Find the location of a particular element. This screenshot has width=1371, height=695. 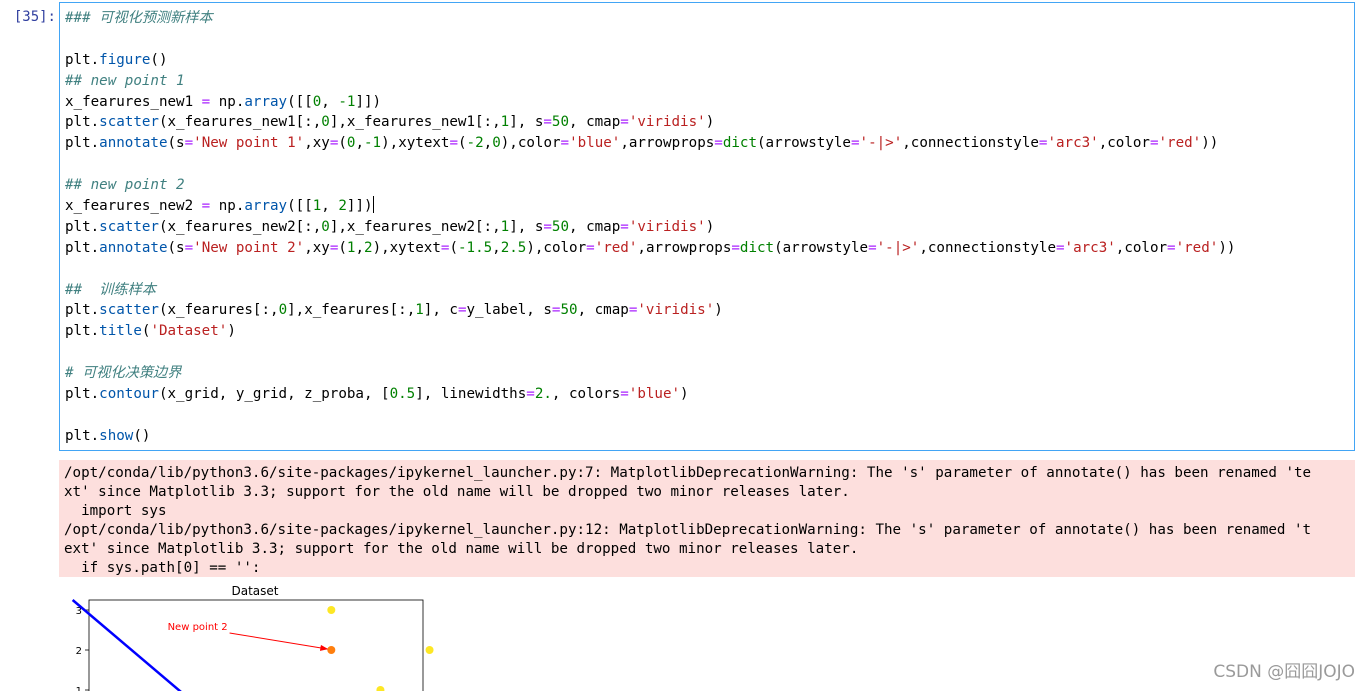

code-token: figure is located at coordinates (124, 60).